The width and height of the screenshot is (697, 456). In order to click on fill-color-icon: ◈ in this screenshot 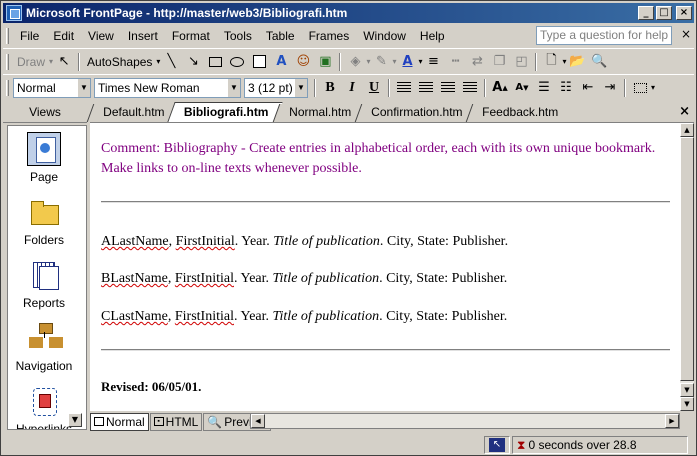, I will do `click(355, 62)`.